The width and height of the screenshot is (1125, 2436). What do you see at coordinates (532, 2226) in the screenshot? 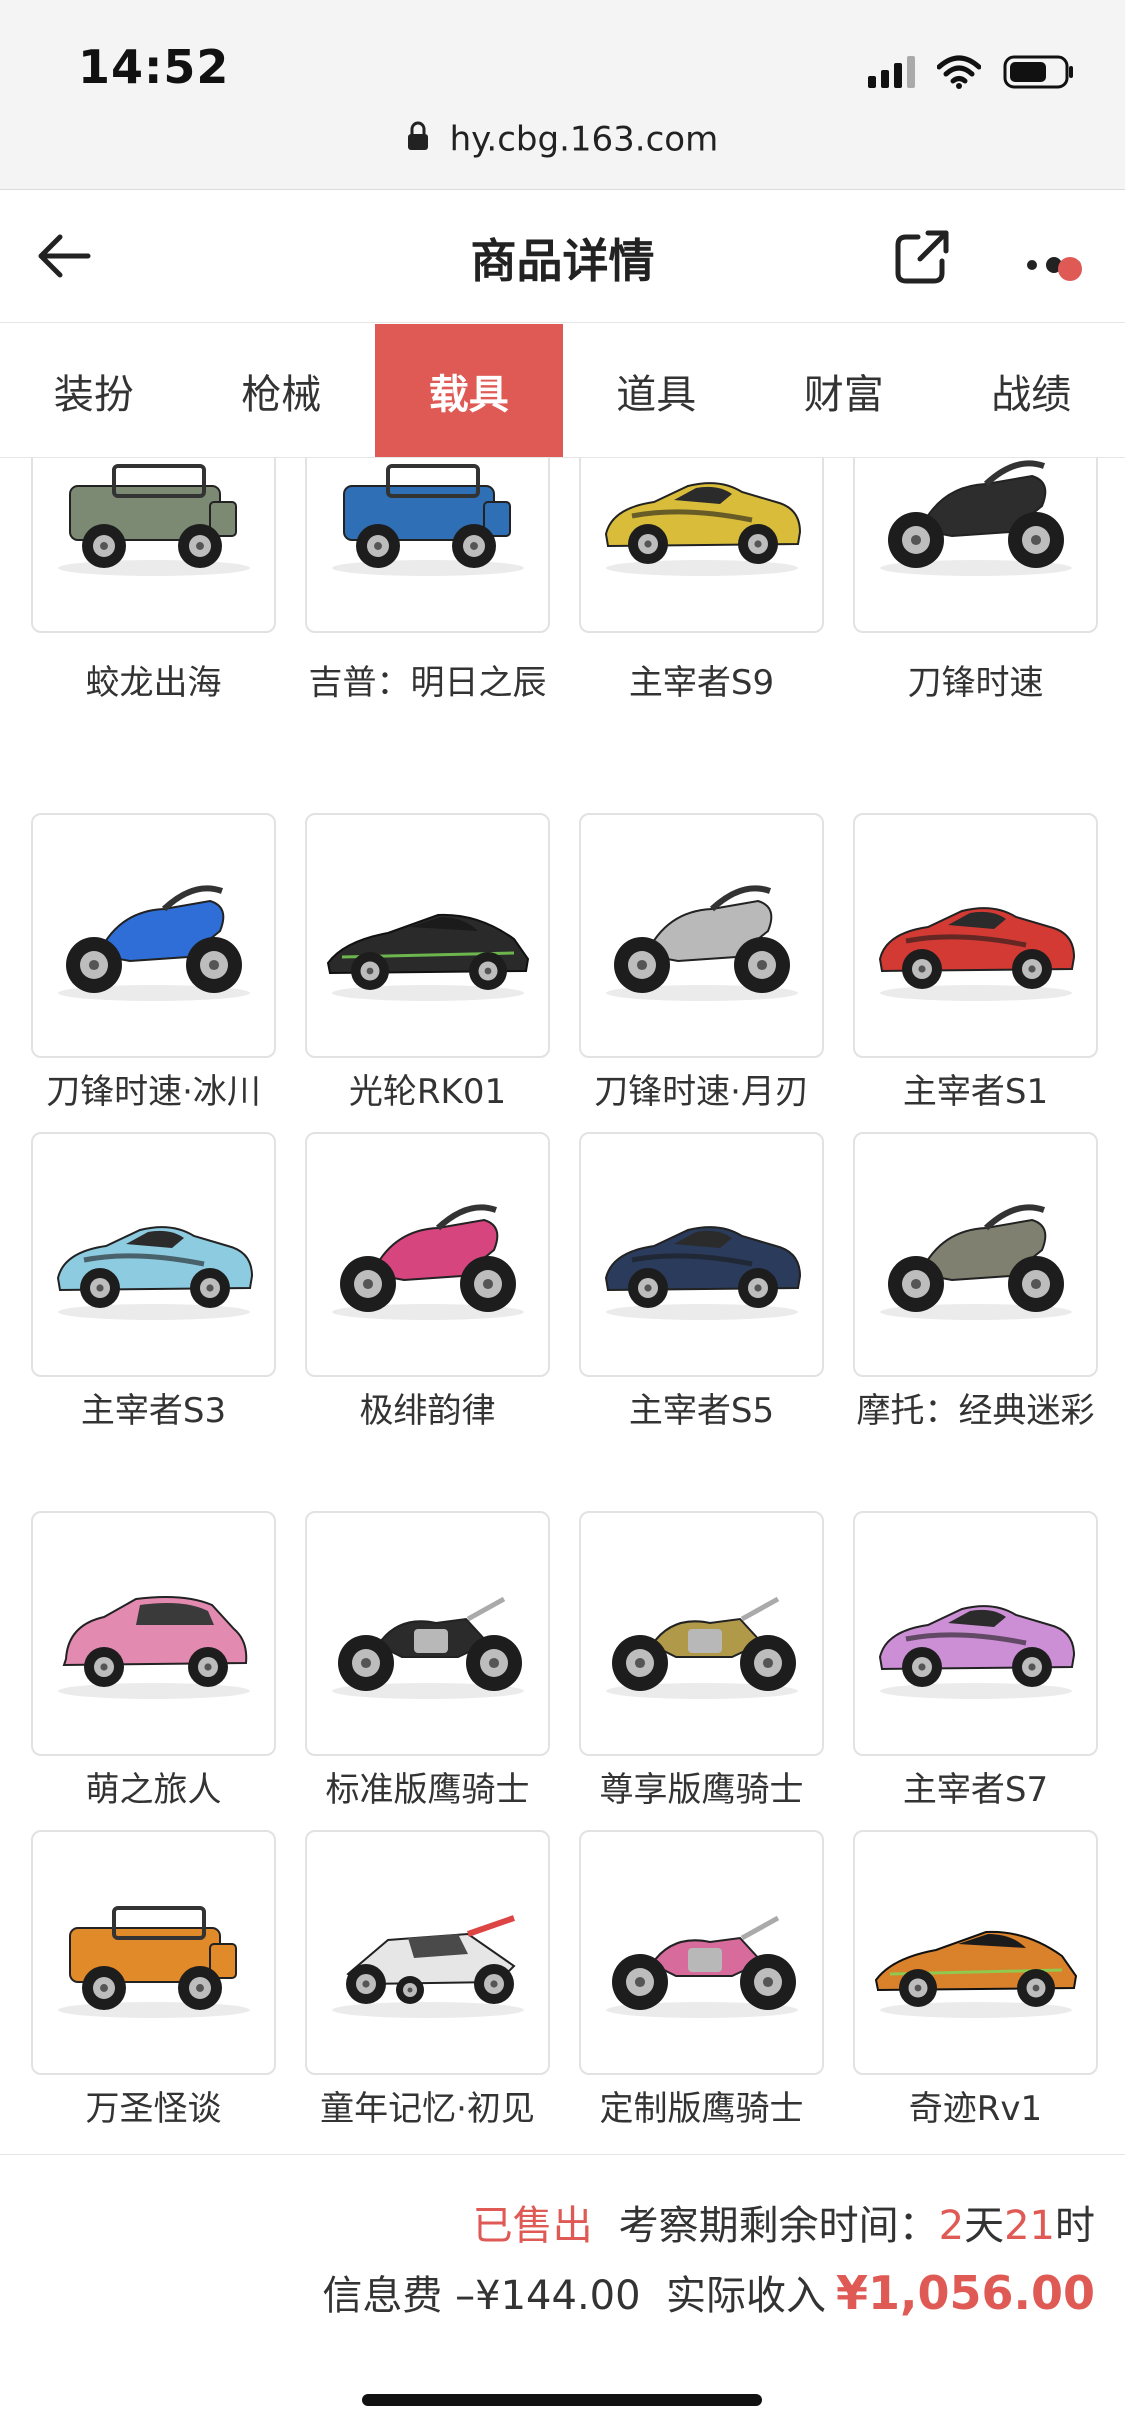
I see `sold-label: 已售出` at bounding box center [532, 2226].